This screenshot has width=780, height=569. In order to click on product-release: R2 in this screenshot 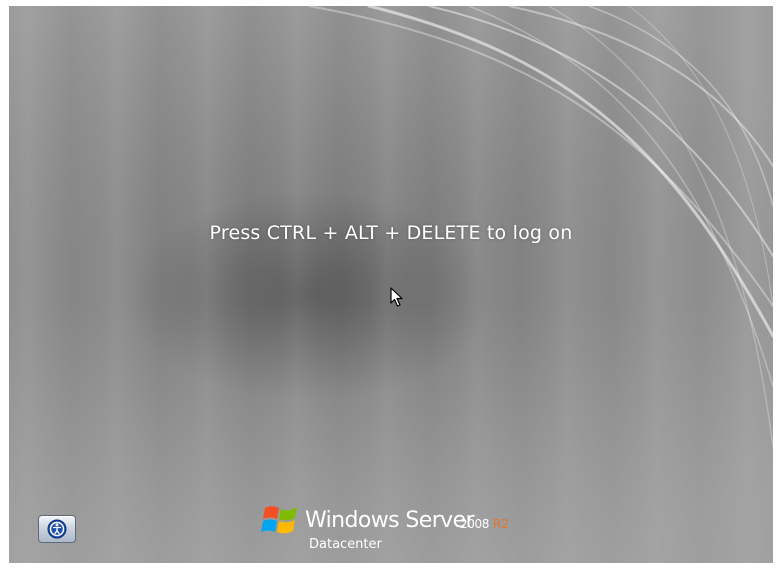, I will do `click(501, 524)`.